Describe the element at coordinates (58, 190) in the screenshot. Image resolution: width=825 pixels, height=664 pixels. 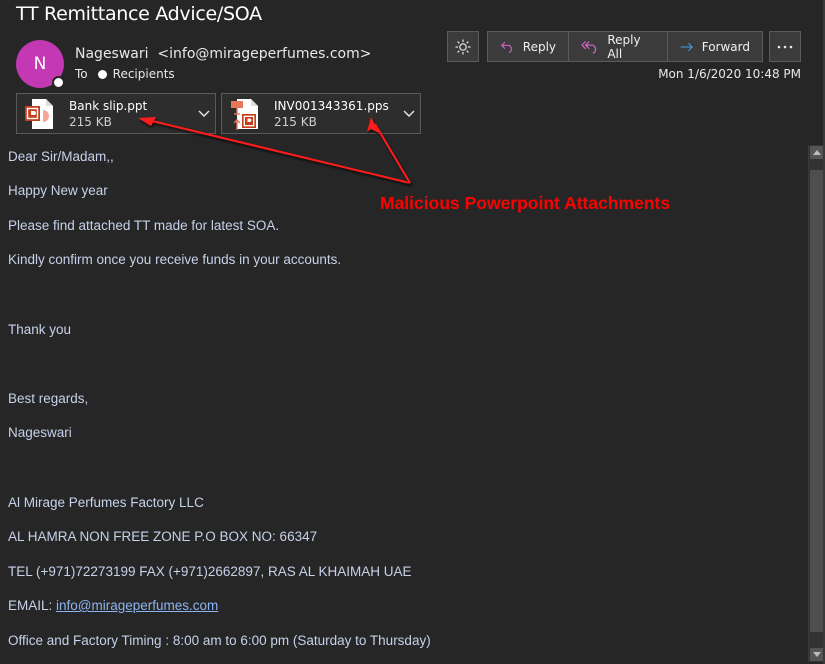
I see `body-line: Happy New year` at that location.